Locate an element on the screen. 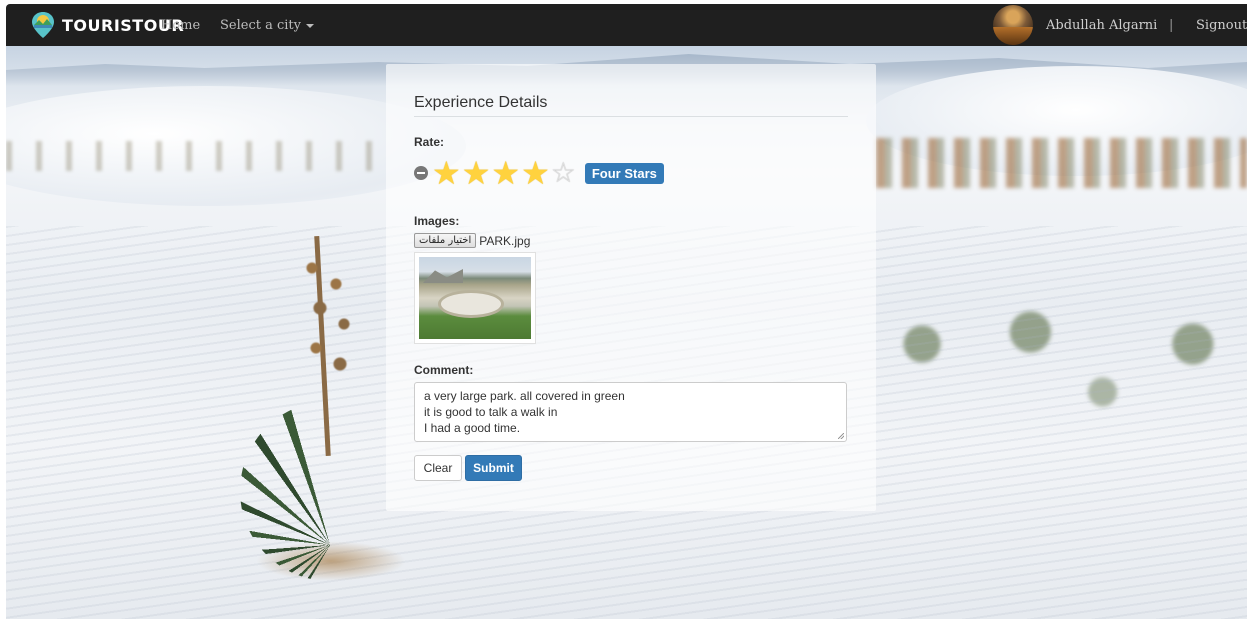 This screenshot has height=619, width=1247. star-rating-widget: ★ ★ ★ ★ ☆ Four Stars is located at coordinates (539, 173).